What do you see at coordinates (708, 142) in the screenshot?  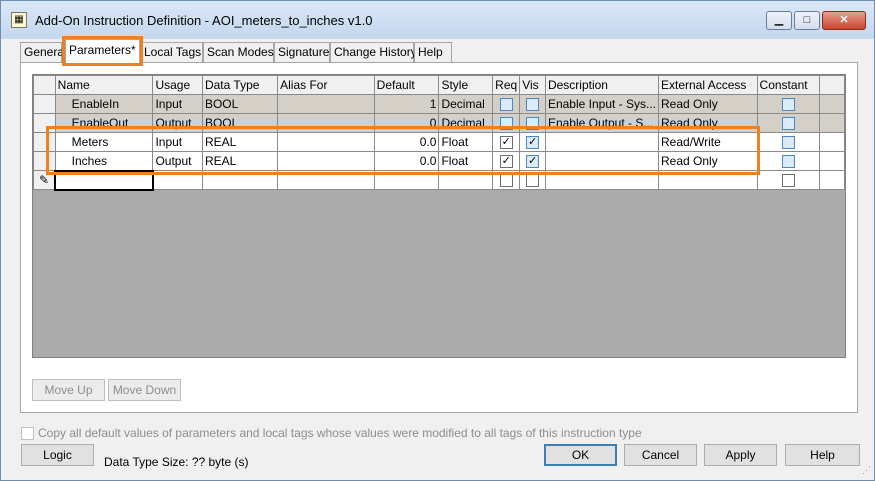 I see `param-external-access: Read/Write` at bounding box center [708, 142].